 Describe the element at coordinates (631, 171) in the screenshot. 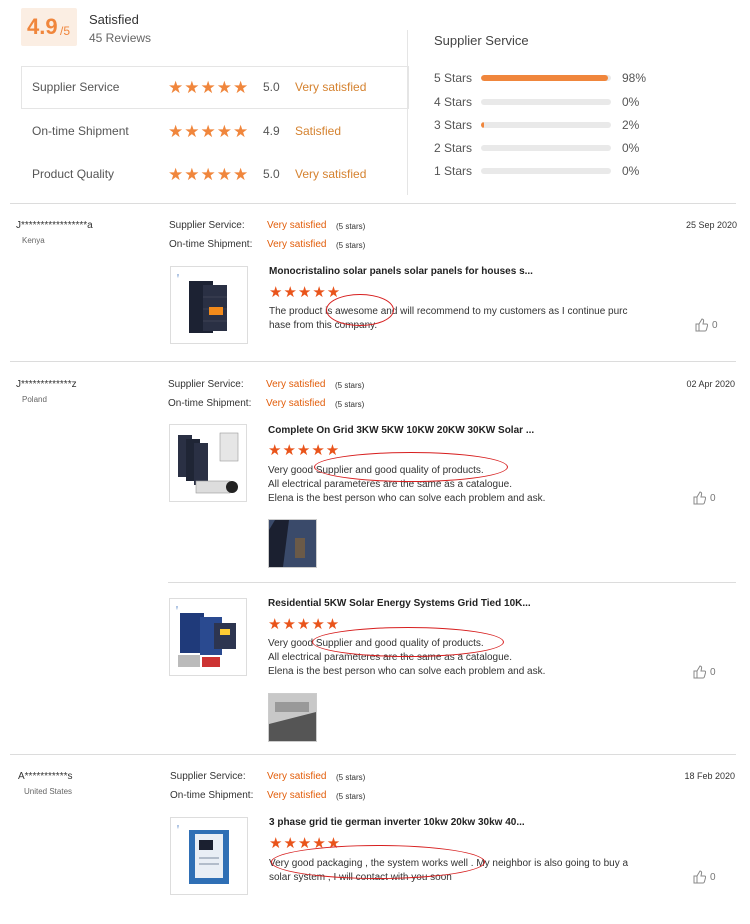

I see `dist-pct-1: 0%` at that location.